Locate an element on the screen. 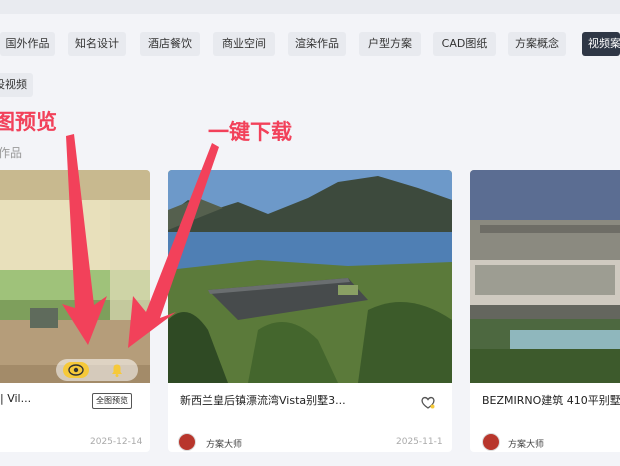  annotation-arrows is located at coordinates (140, 241).